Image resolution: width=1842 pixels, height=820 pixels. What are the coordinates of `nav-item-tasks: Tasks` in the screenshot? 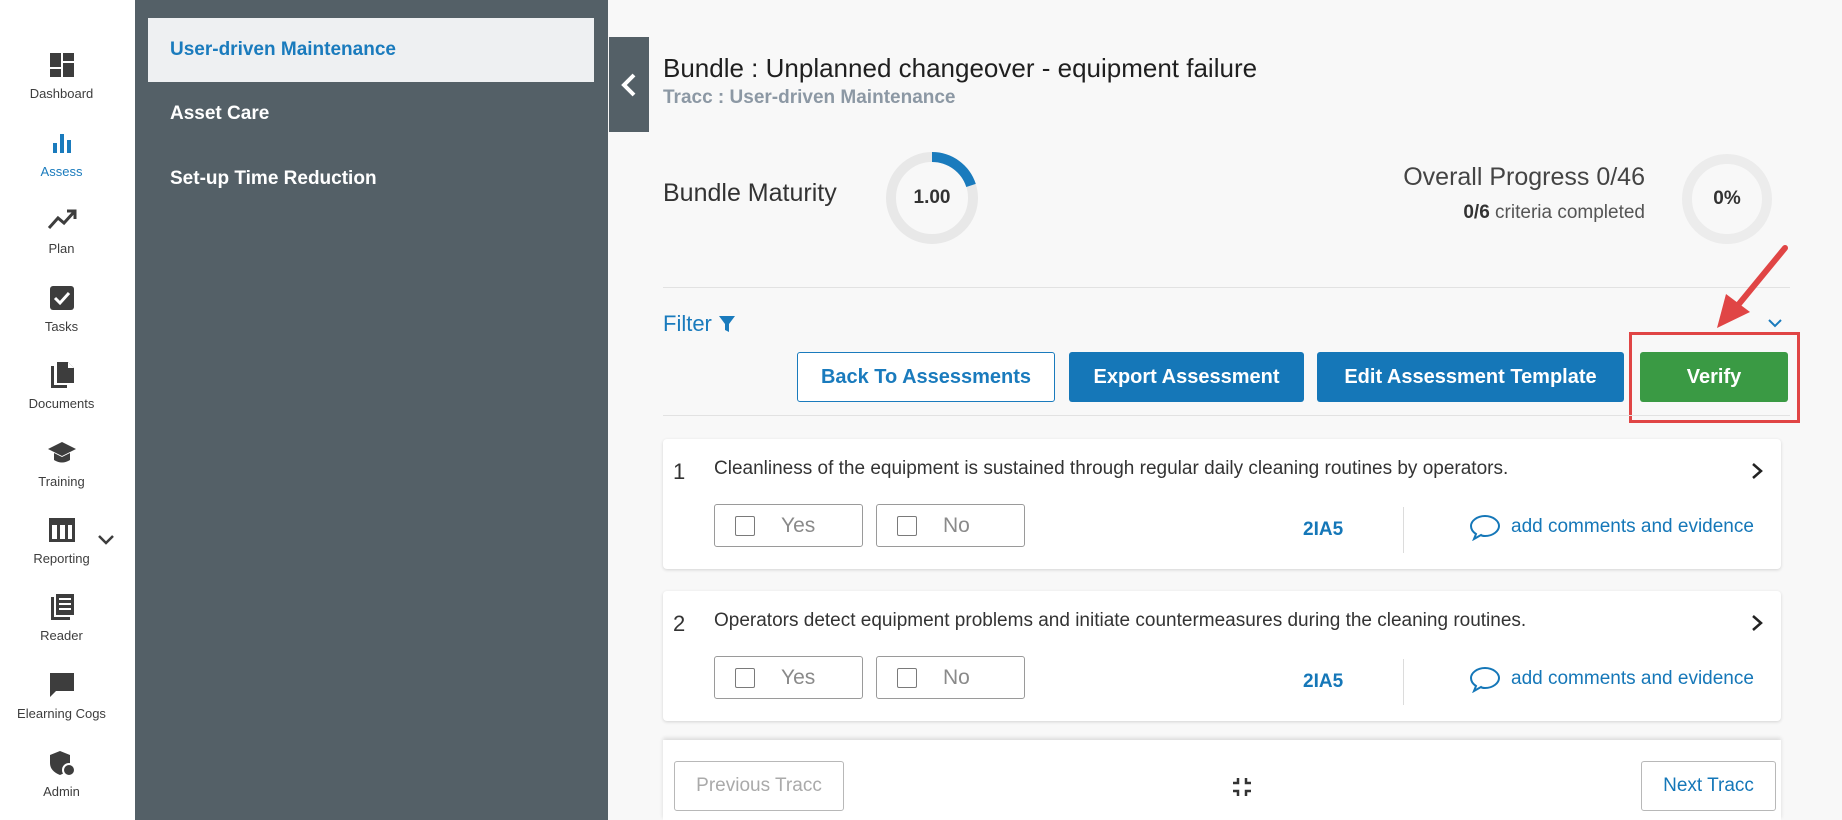 It's located at (61, 308).